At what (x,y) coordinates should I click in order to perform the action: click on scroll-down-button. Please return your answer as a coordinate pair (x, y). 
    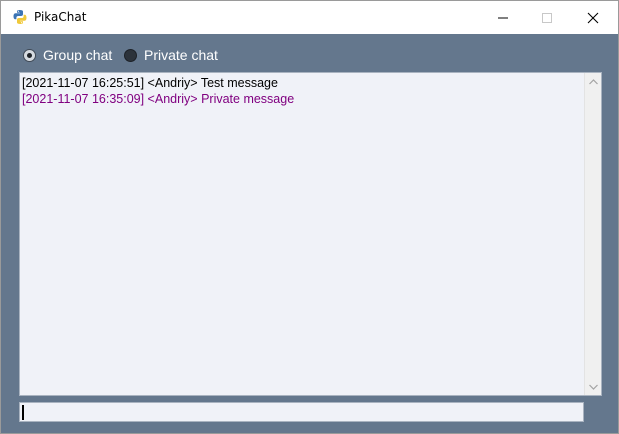
    Looking at the image, I should click on (593, 386).